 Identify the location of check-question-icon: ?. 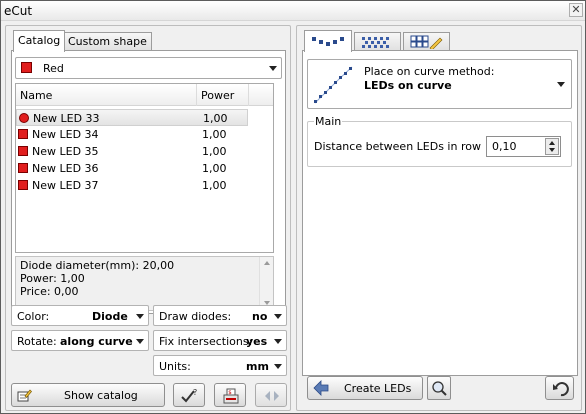
(189, 395).